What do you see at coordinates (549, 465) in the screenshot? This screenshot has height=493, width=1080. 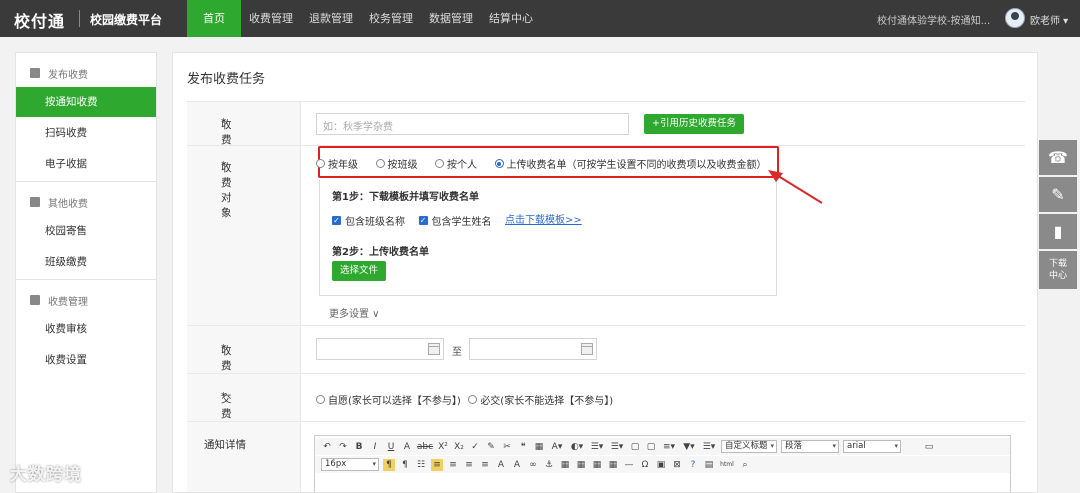 I see `anchor-icon: ⚓` at bounding box center [549, 465].